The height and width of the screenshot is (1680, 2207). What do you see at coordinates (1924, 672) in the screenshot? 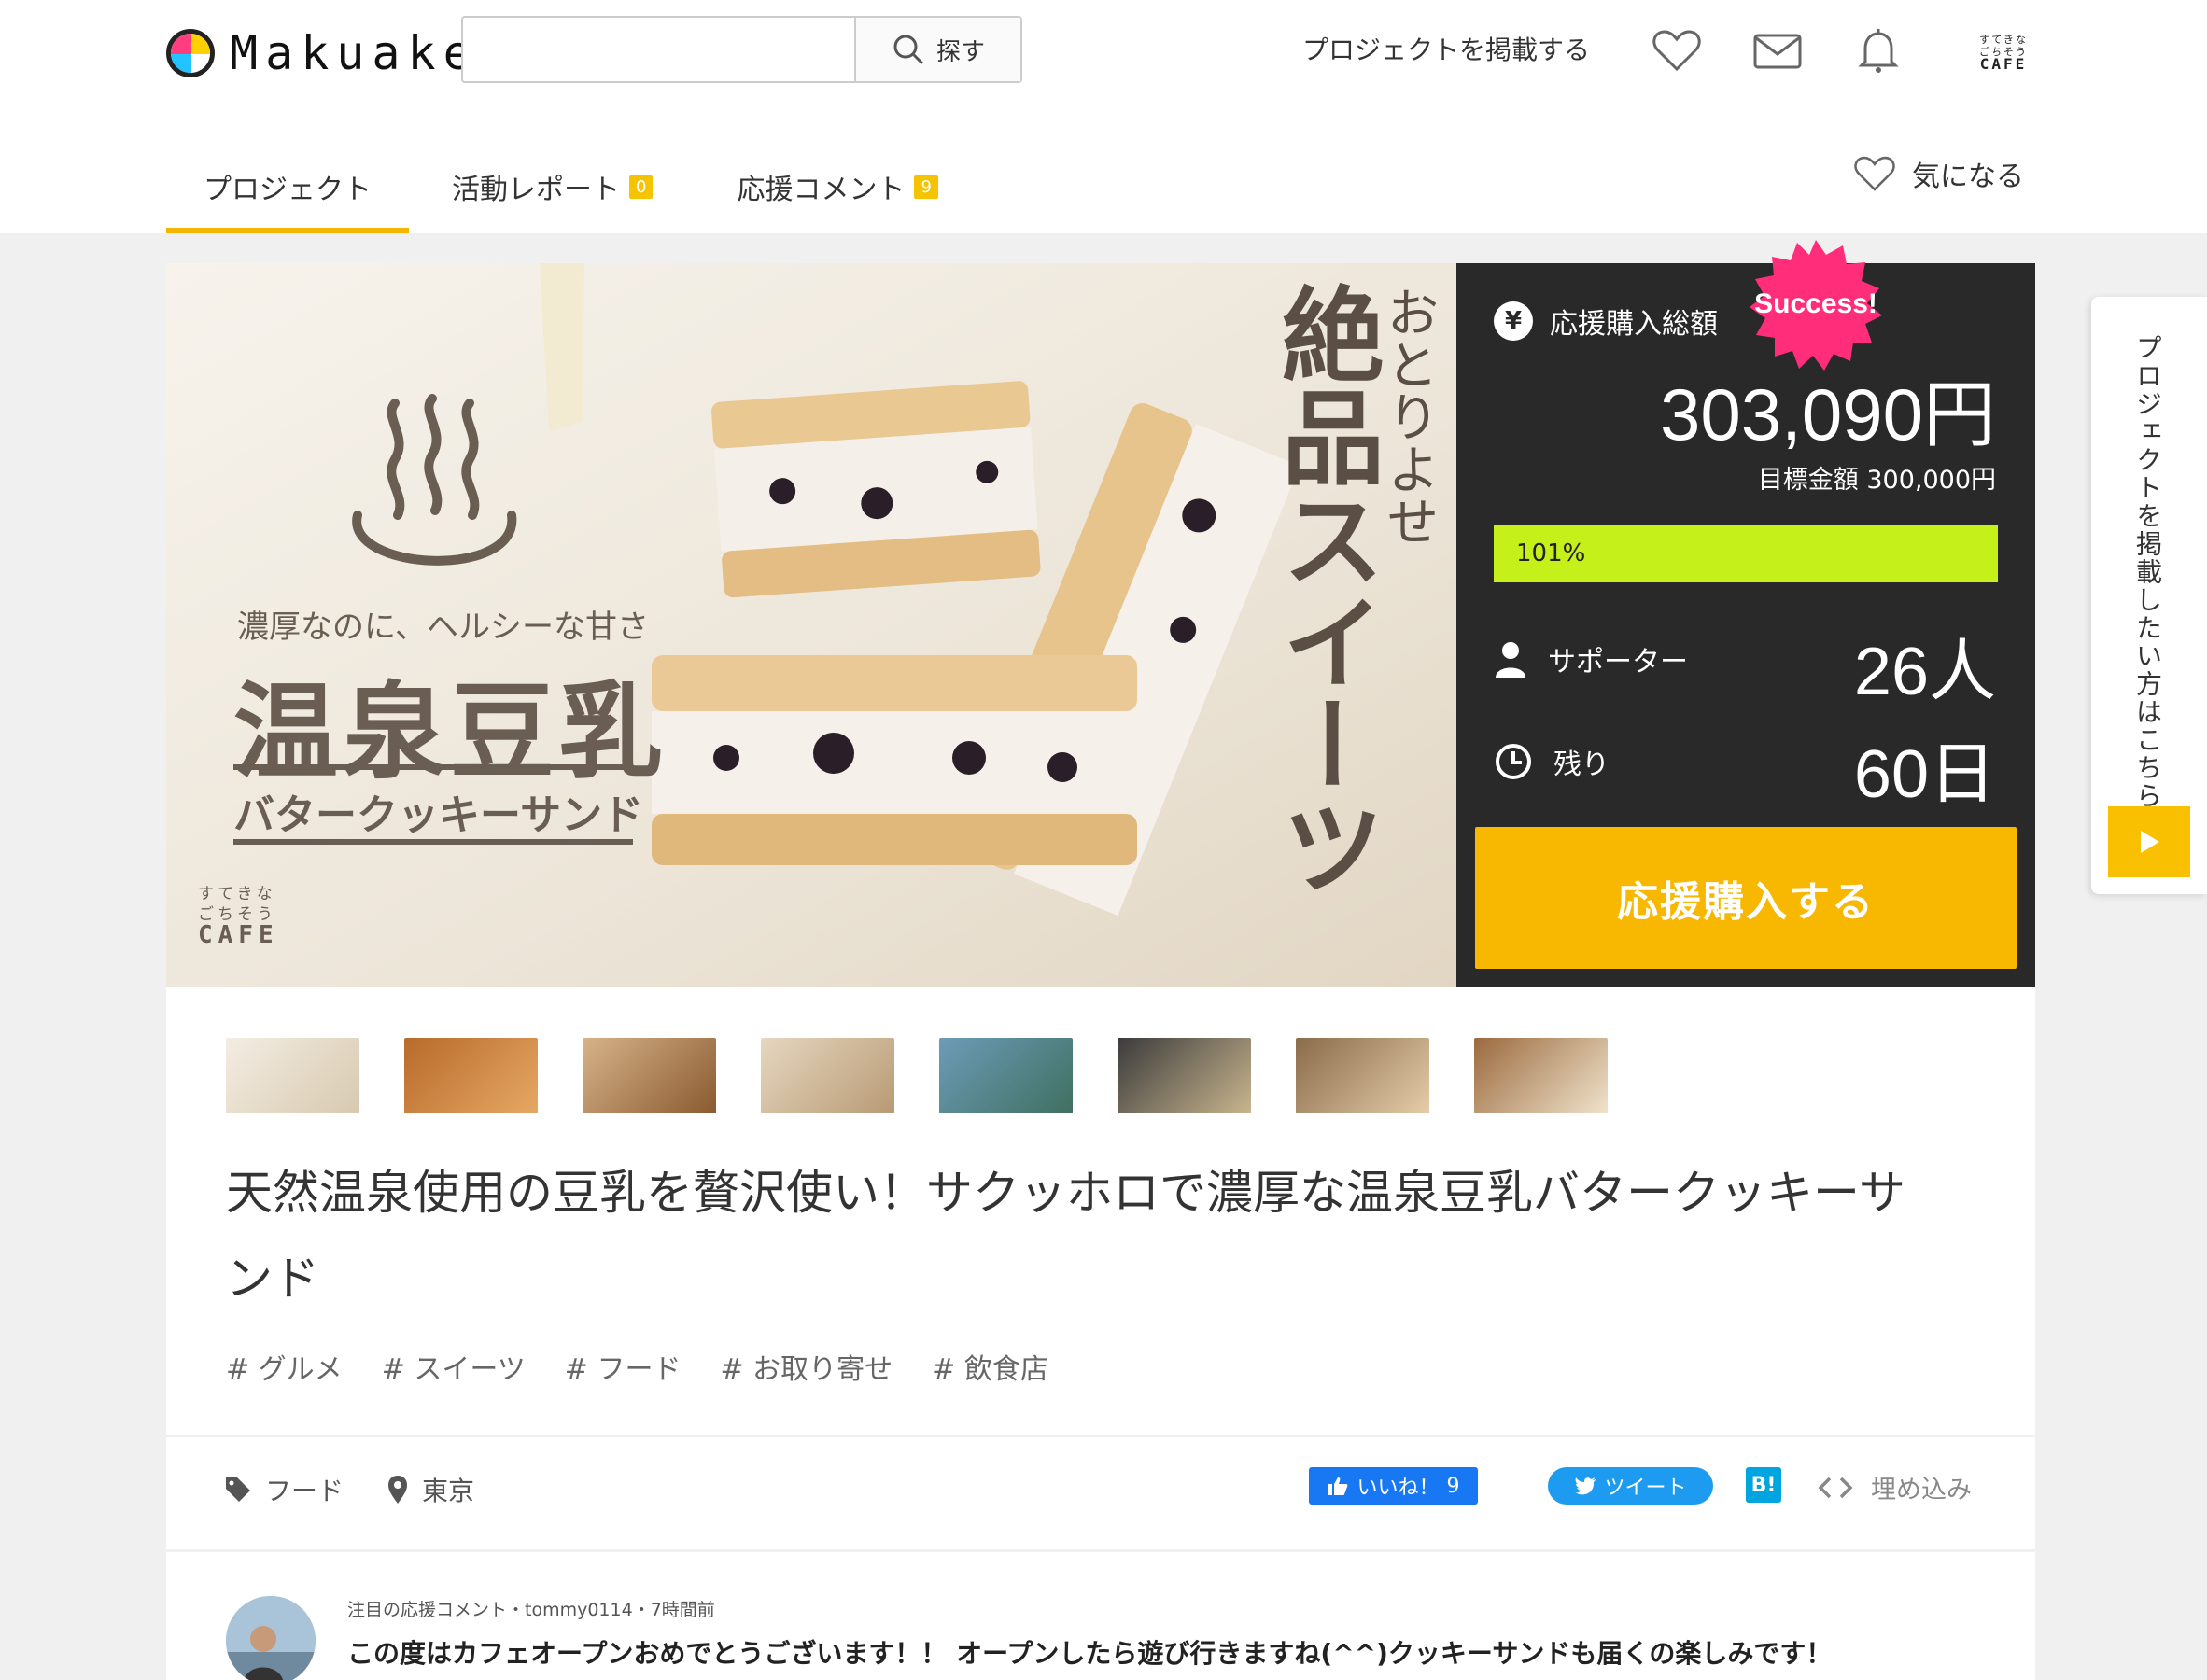
I see `supporters-value: 26人` at bounding box center [1924, 672].